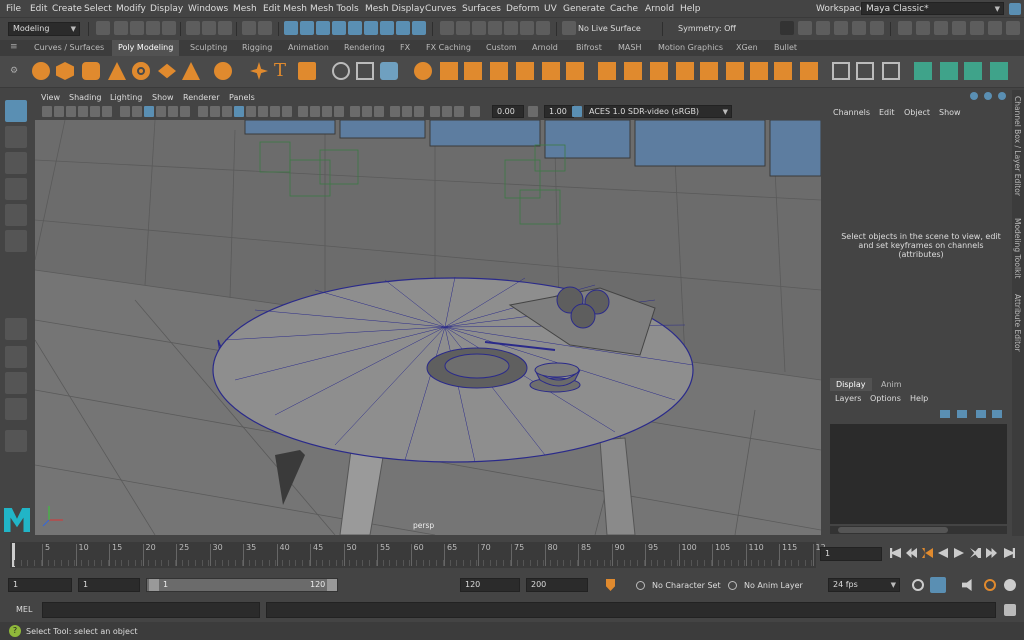  Describe the element at coordinates (355, 111) in the screenshot. I see `isolate-select-icon` at that location.